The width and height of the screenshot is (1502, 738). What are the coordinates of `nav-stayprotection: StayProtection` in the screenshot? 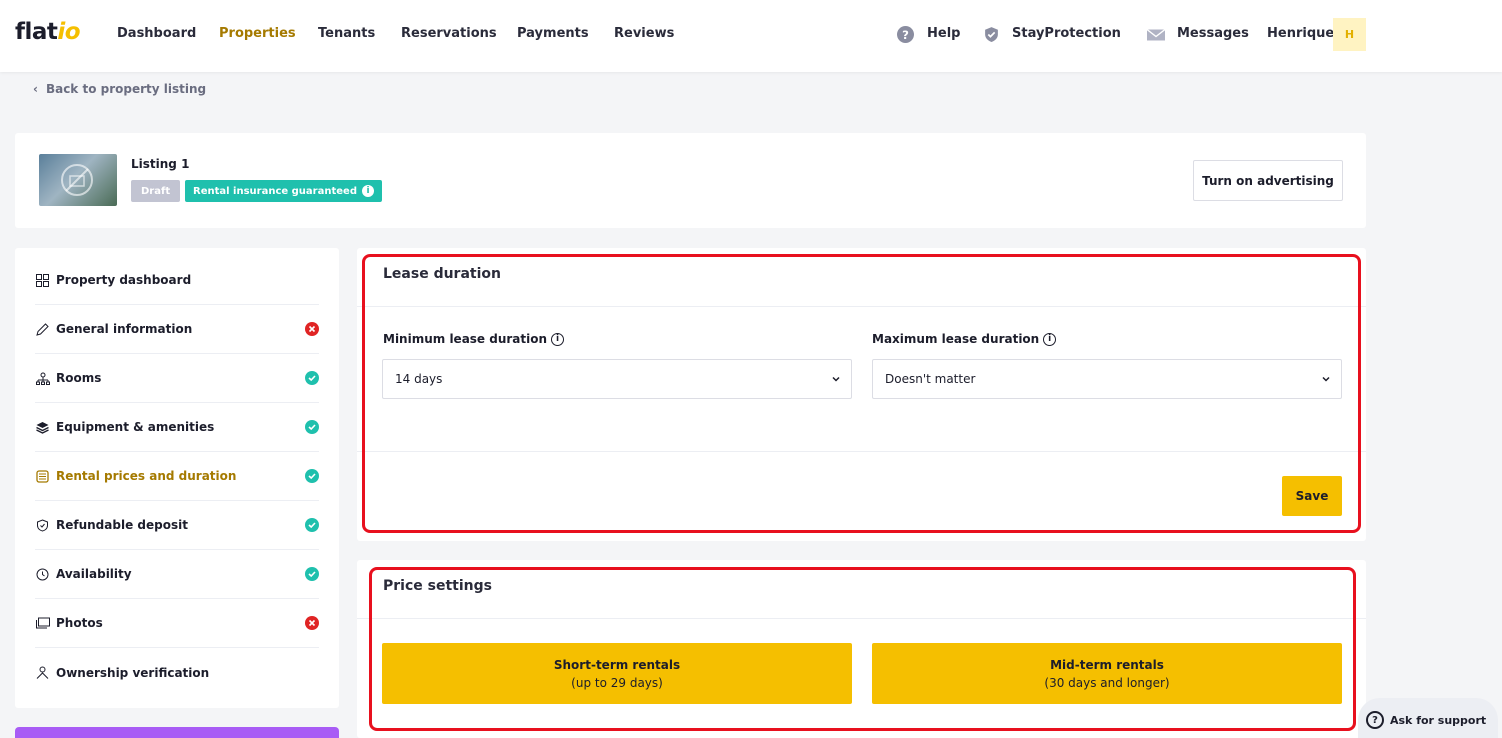 It's located at (1066, 33).